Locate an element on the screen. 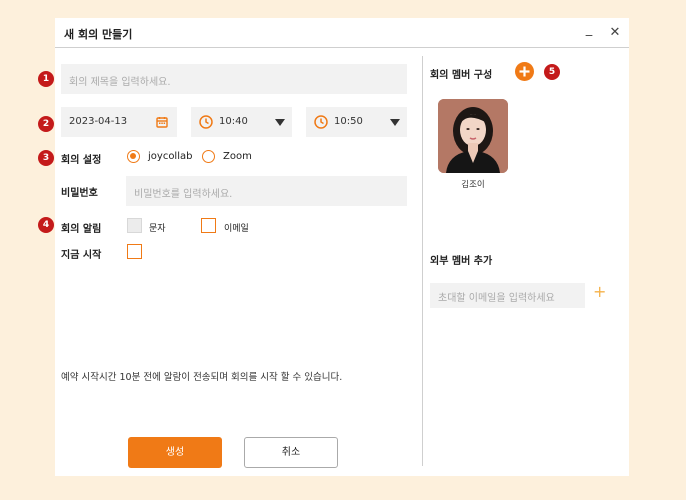 This screenshot has height=500, width=686. alarm-sms-label: 문자 is located at coordinates (157, 229).